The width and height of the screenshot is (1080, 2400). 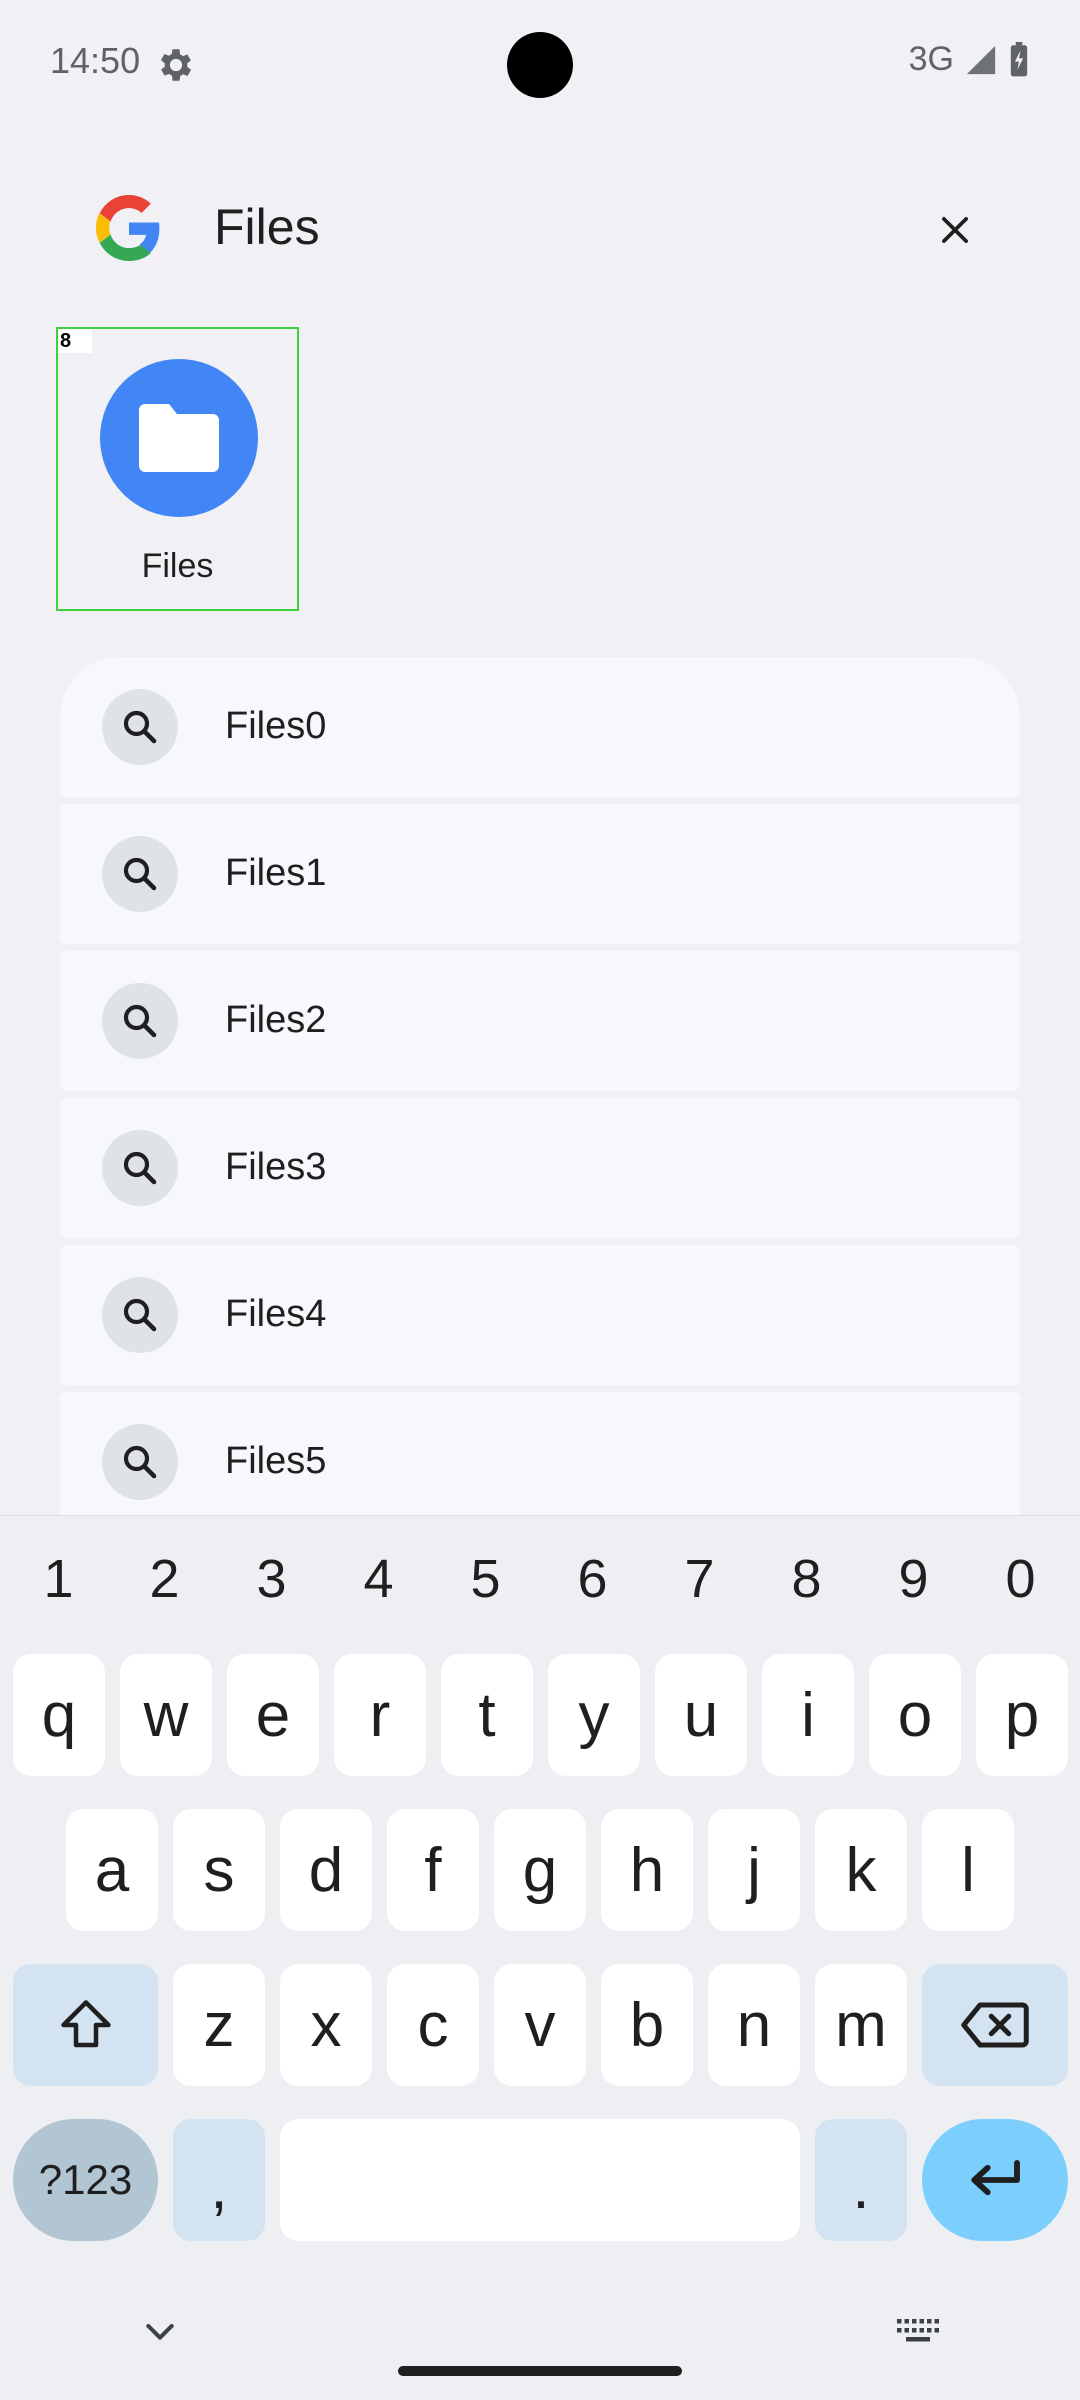 I want to click on enter-icon, so click(x=995, y=2177).